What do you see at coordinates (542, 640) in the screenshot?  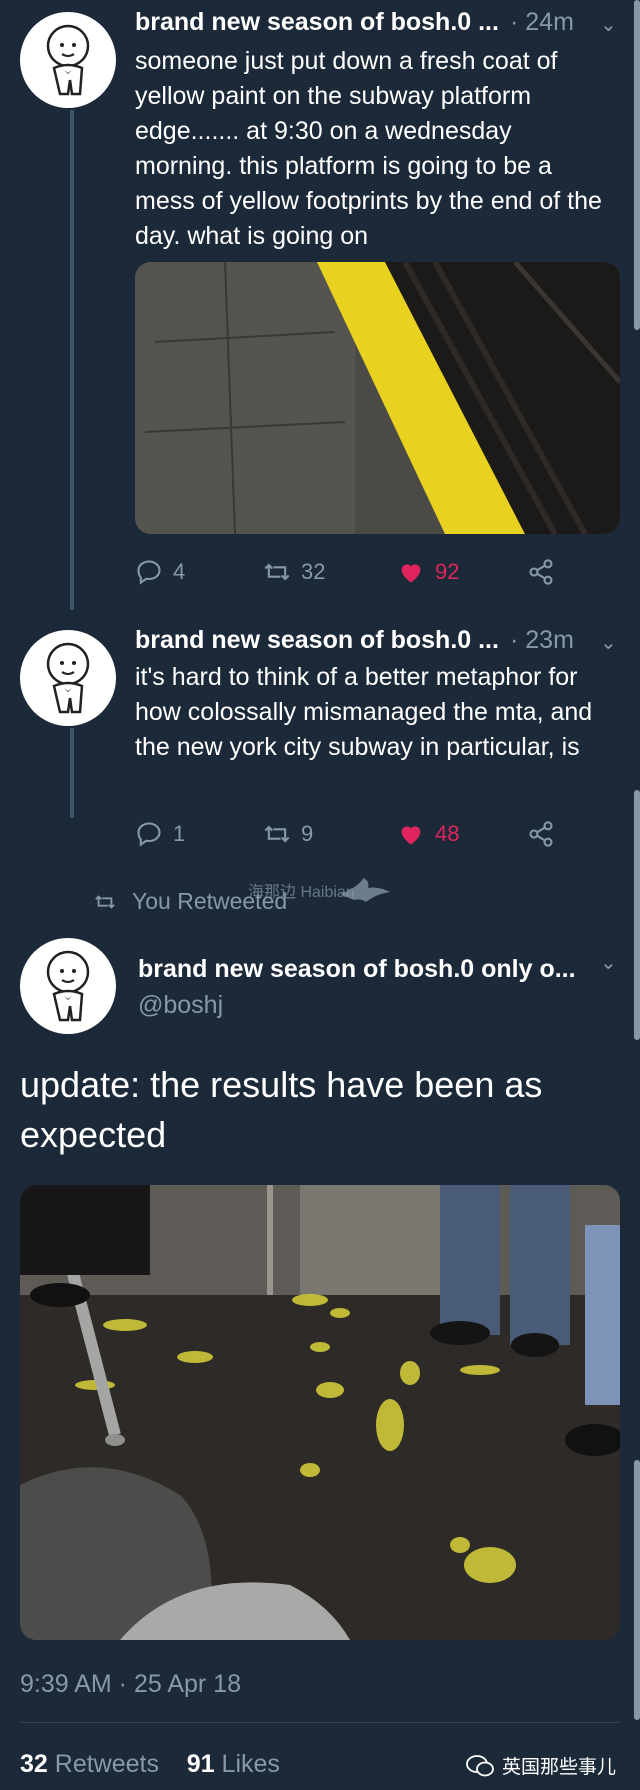 I see `tweet-time: · 23m` at bounding box center [542, 640].